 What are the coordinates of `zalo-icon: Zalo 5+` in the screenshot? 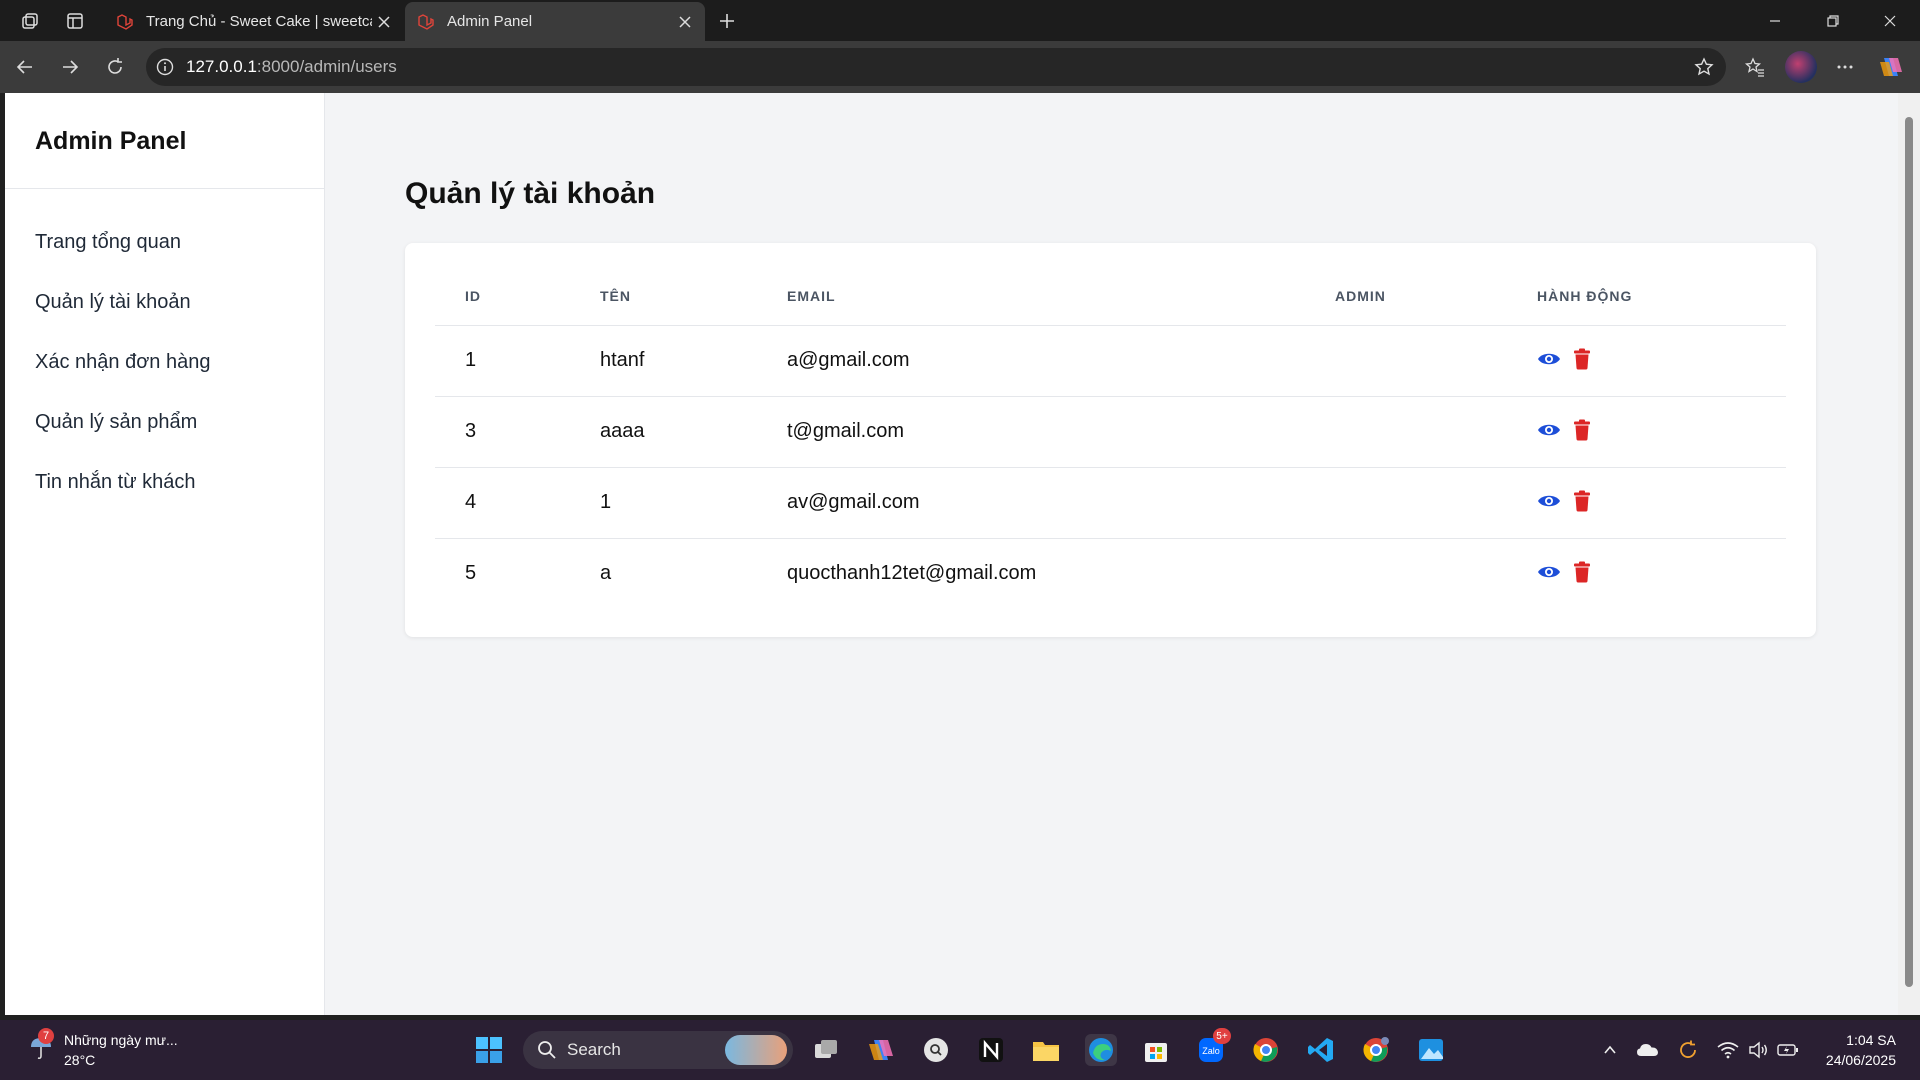 It's located at (1213, 1047).